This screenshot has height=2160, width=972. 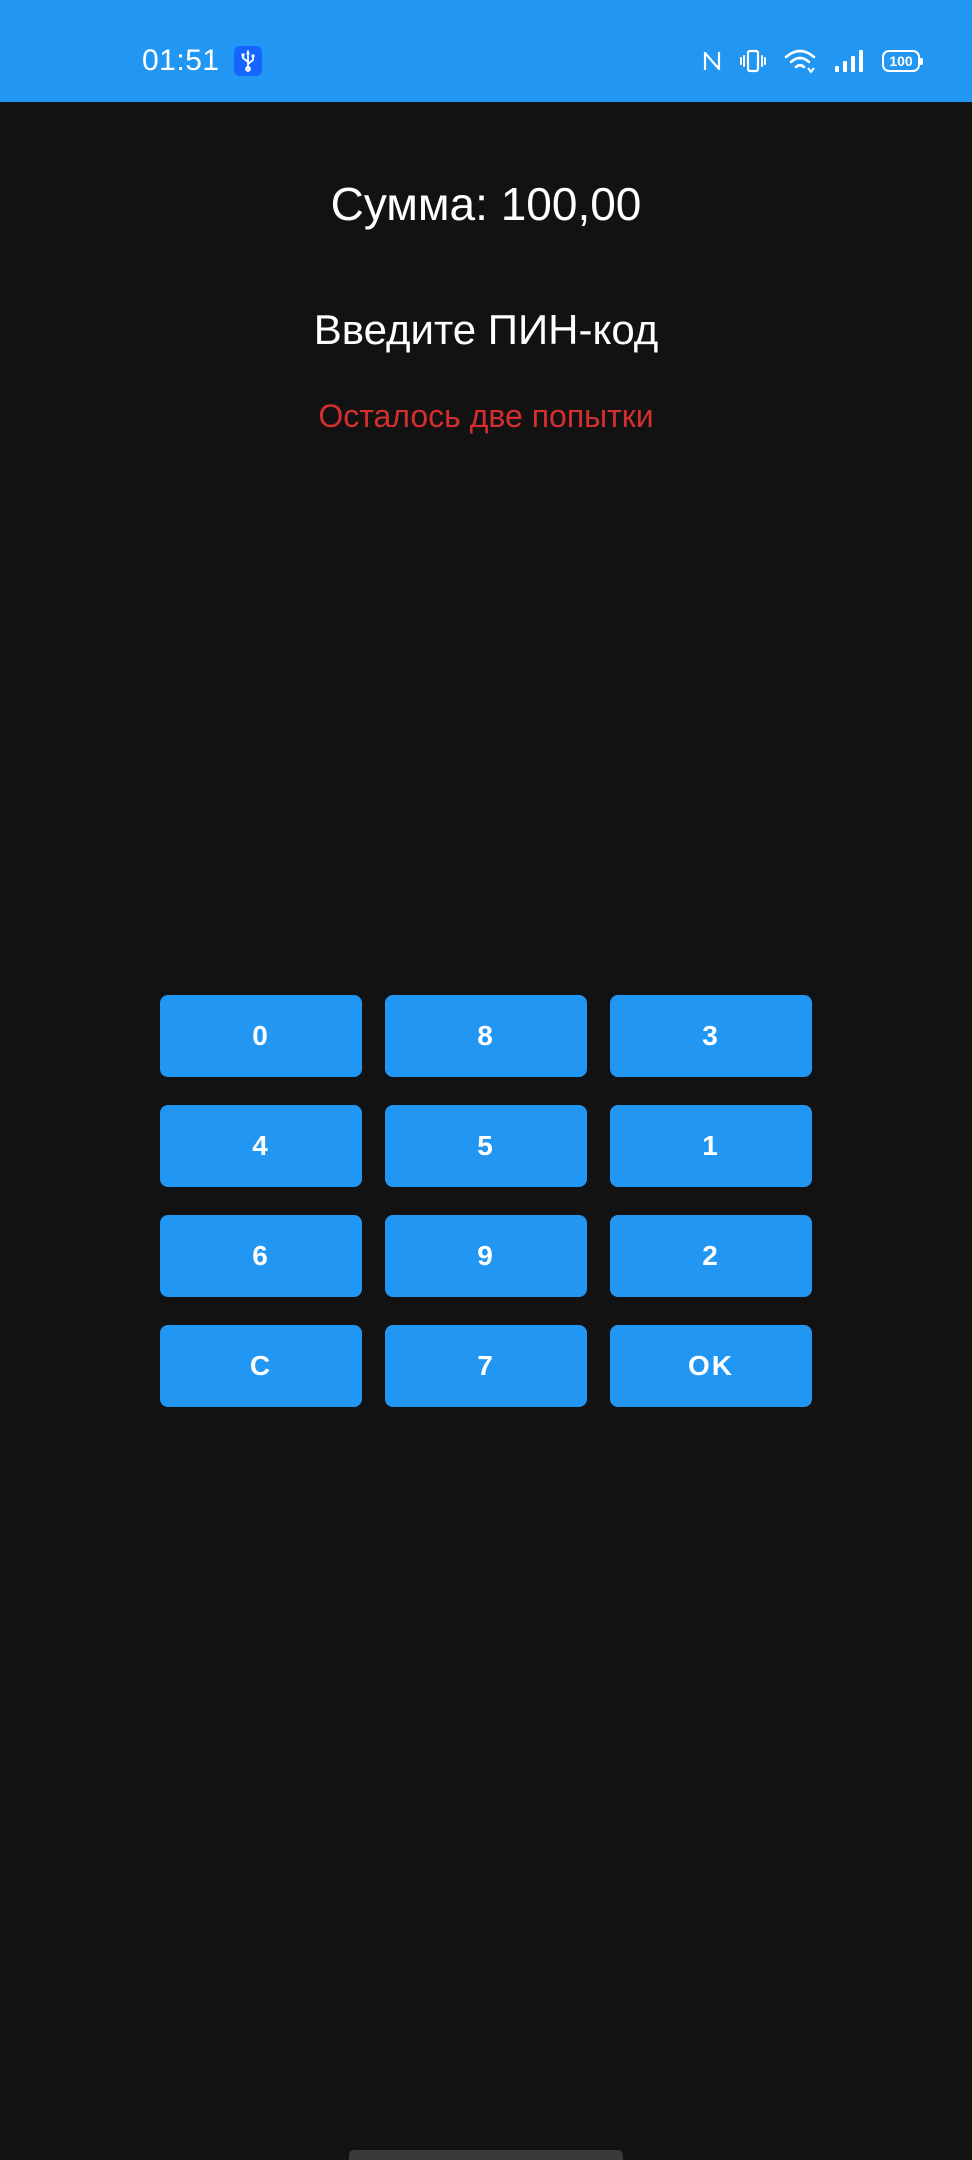 What do you see at coordinates (902, 61) in the screenshot?
I see `battery-icon: 100` at bounding box center [902, 61].